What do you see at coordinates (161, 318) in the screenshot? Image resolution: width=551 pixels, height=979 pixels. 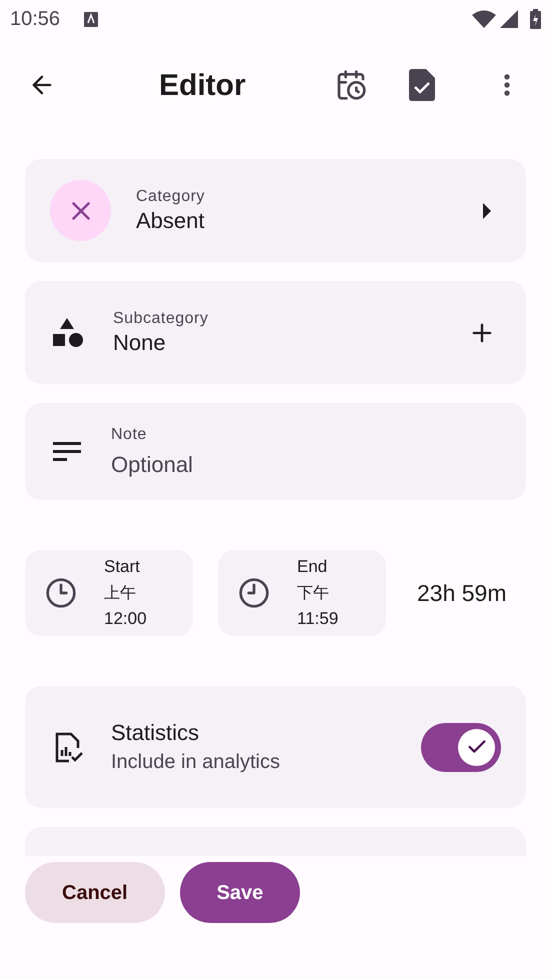 I see `field-label: Subcategory` at bounding box center [161, 318].